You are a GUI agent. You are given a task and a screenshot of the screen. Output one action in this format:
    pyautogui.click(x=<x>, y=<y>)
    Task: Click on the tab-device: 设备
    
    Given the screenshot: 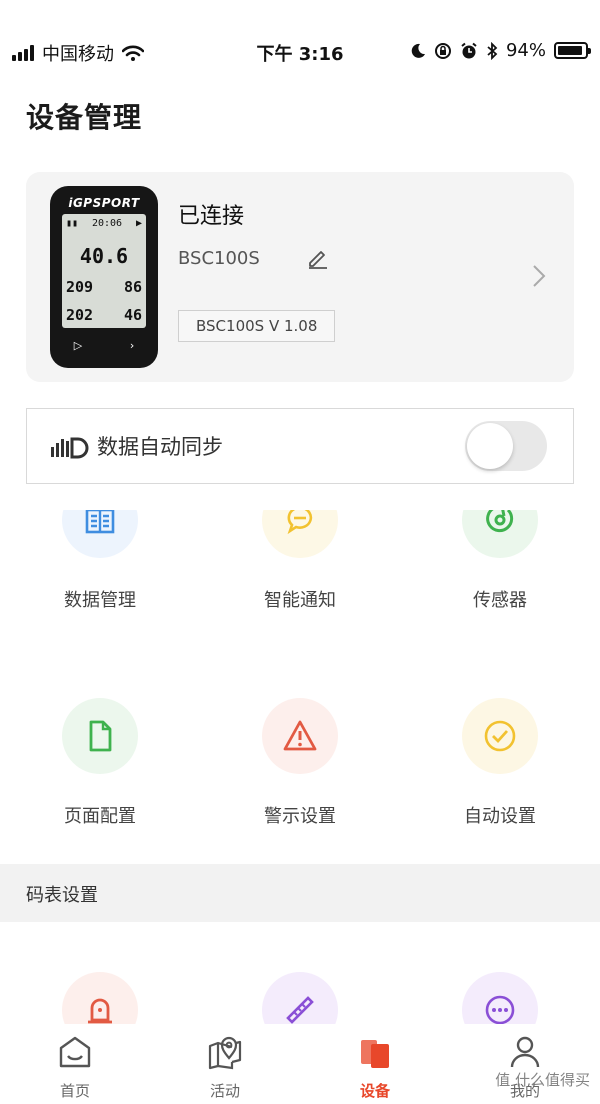 What is the action you would take?
    pyautogui.click(x=375, y=1064)
    